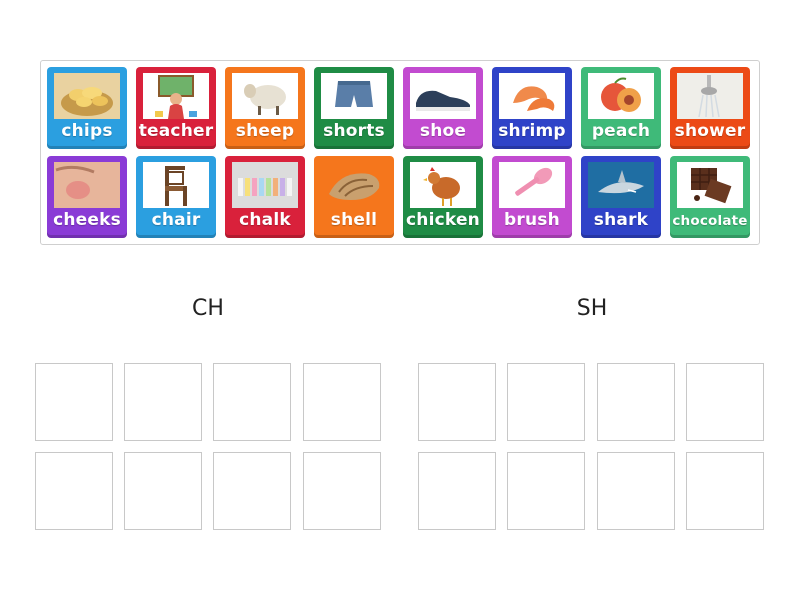  What do you see at coordinates (87, 185) in the screenshot?
I see `cheeks-icon` at bounding box center [87, 185].